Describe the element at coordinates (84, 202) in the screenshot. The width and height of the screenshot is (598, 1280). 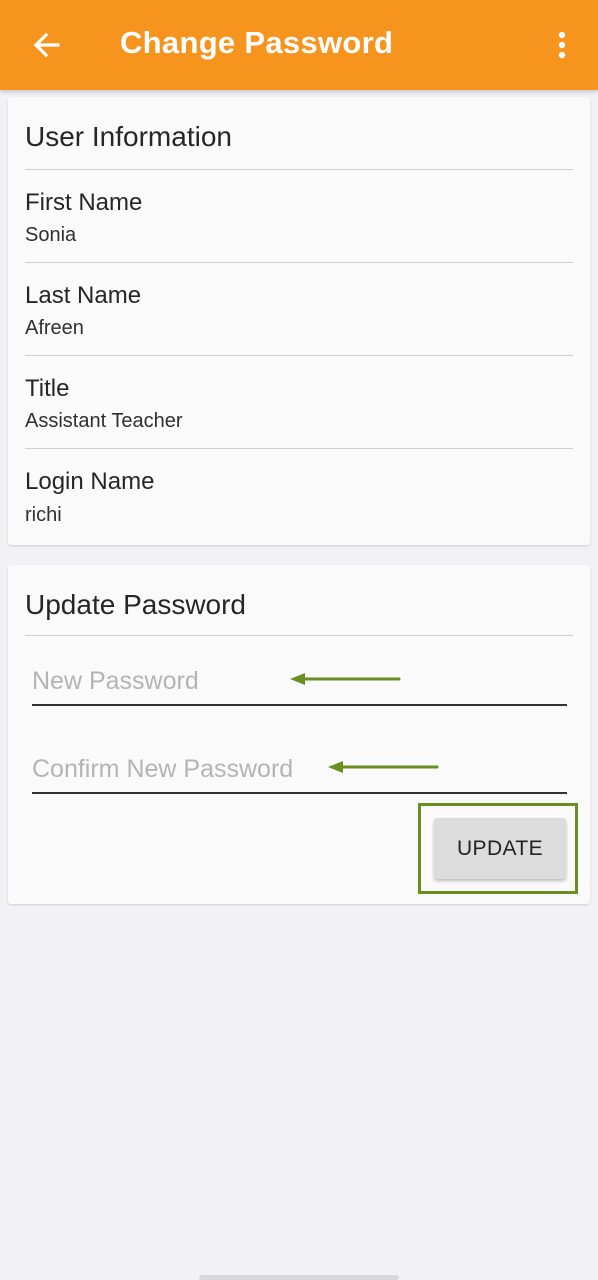
I see `first-name-label: First Name` at that location.